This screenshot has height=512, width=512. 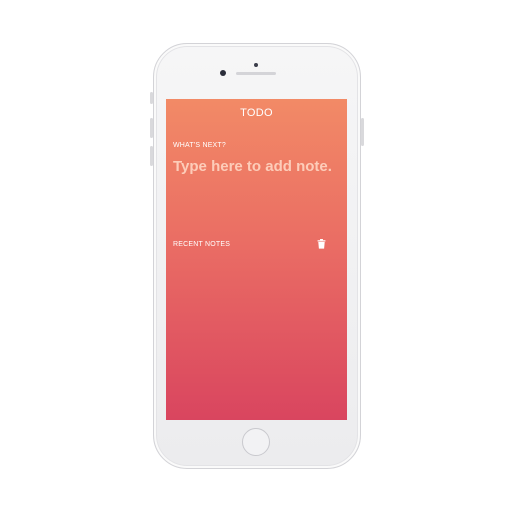 I want to click on home-button, so click(x=256, y=442).